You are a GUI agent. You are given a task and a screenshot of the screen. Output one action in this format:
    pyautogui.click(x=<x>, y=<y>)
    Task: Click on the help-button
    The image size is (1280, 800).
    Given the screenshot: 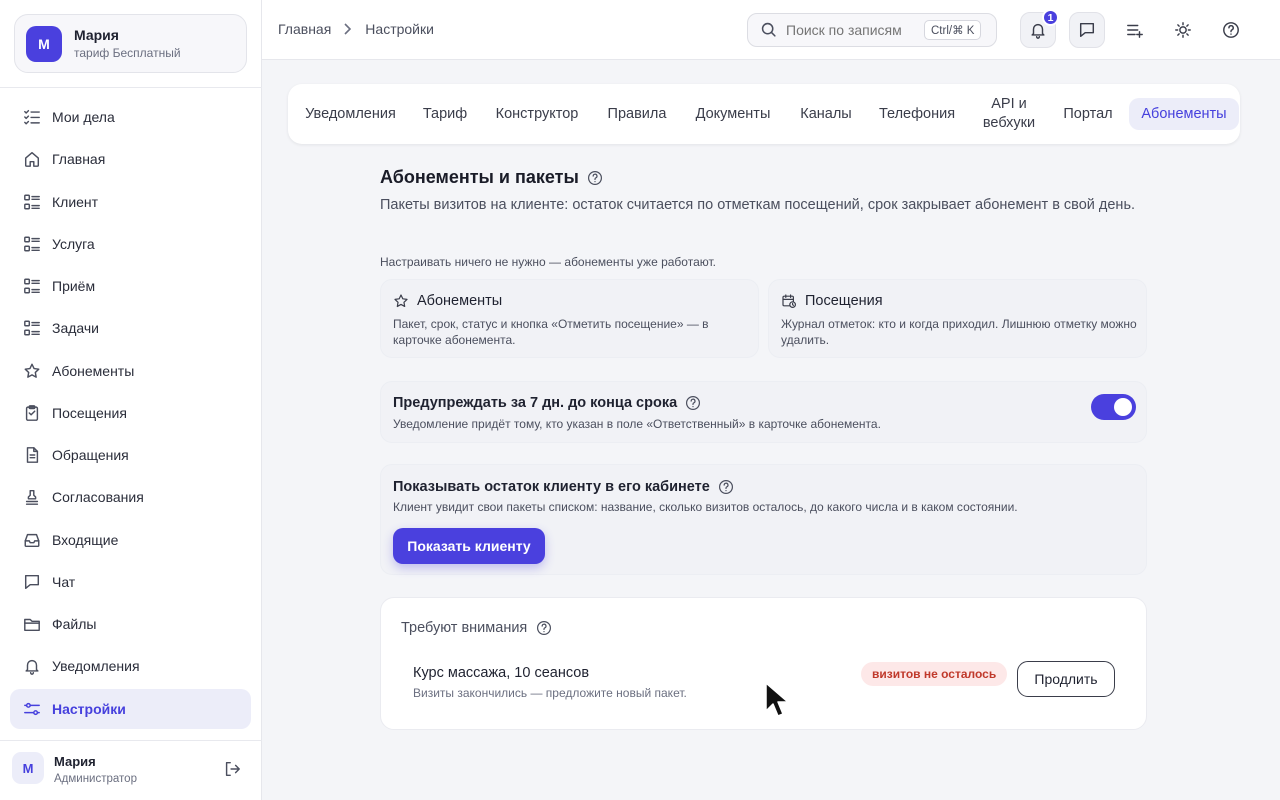 What is the action you would take?
    pyautogui.click(x=1231, y=30)
    